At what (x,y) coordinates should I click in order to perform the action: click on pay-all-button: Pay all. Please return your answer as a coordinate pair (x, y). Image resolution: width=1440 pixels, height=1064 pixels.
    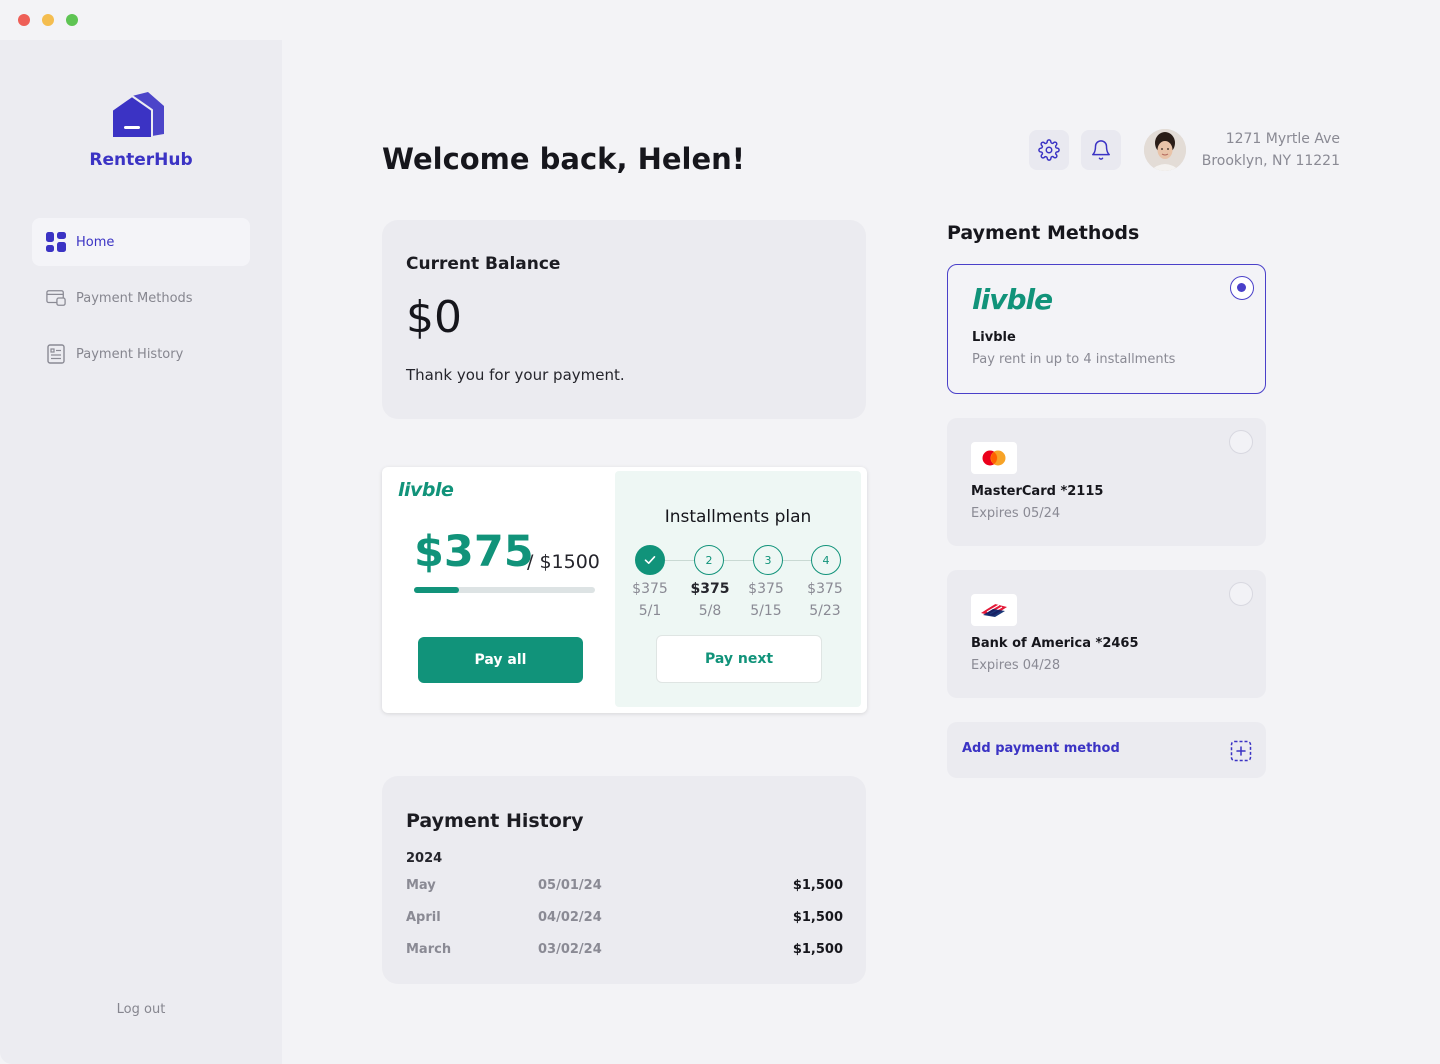
    Looking at the image, I should click on (500, 660).